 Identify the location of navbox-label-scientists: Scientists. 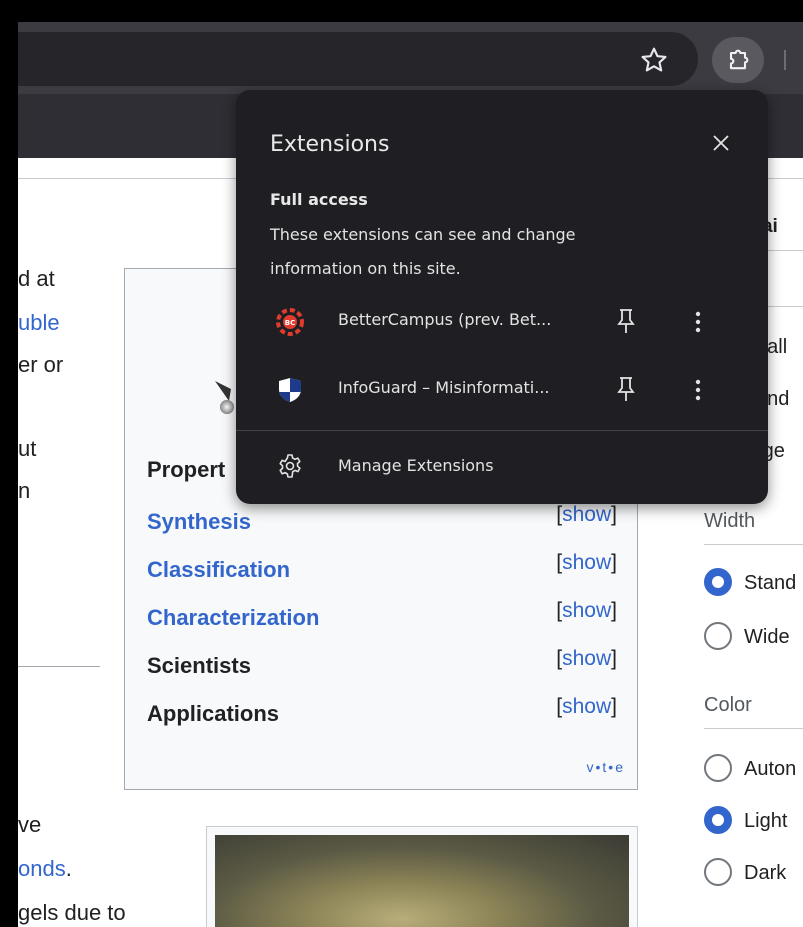
(199, 665).